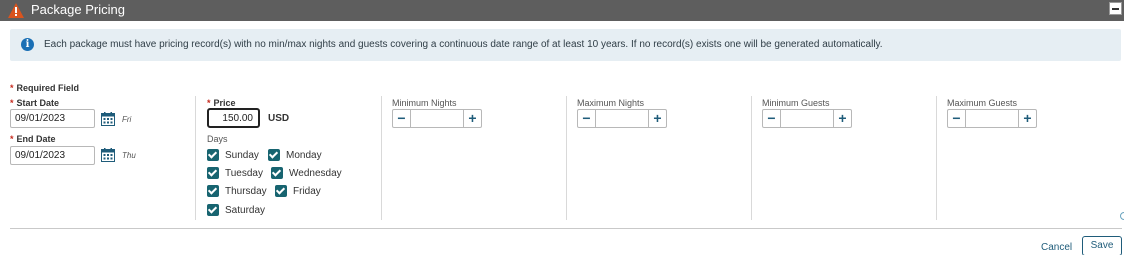 This screenshot has width=1124, height=255. What do you see at coordinates (48, 88) in the screenshot?
I see `required-legend-text: Required Field` at bounding box center [48, 88].